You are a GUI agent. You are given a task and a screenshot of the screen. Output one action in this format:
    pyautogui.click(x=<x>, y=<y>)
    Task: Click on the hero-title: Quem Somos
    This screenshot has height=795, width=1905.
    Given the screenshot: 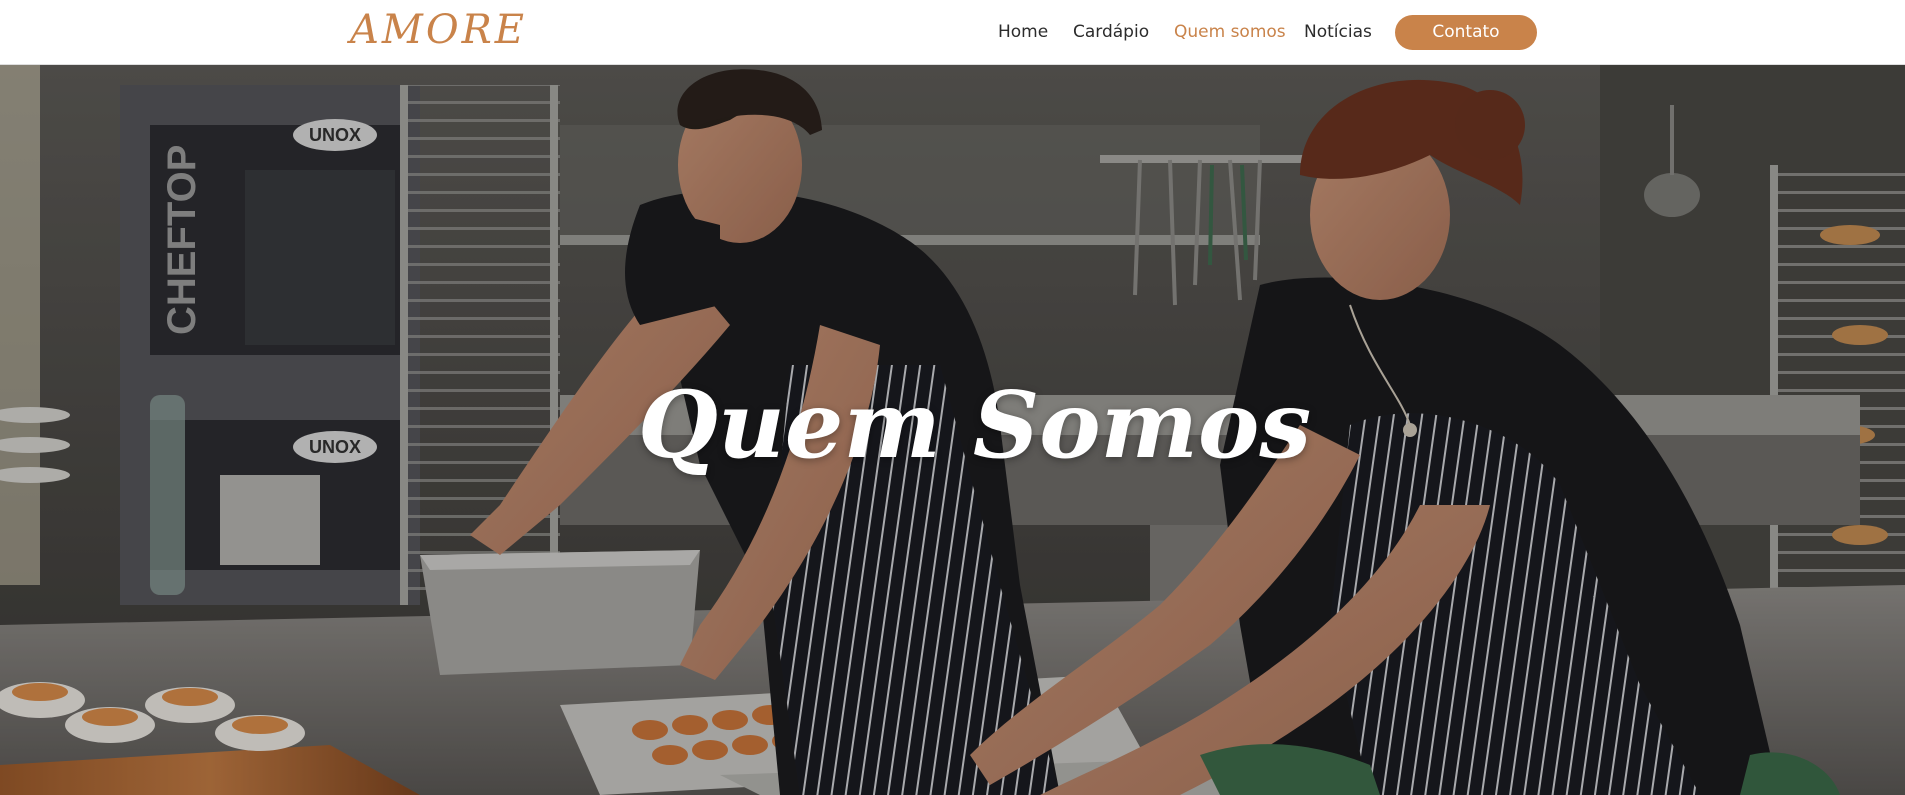 What is the action you would take?
    pyautogui.click(x=974, y=425)
    